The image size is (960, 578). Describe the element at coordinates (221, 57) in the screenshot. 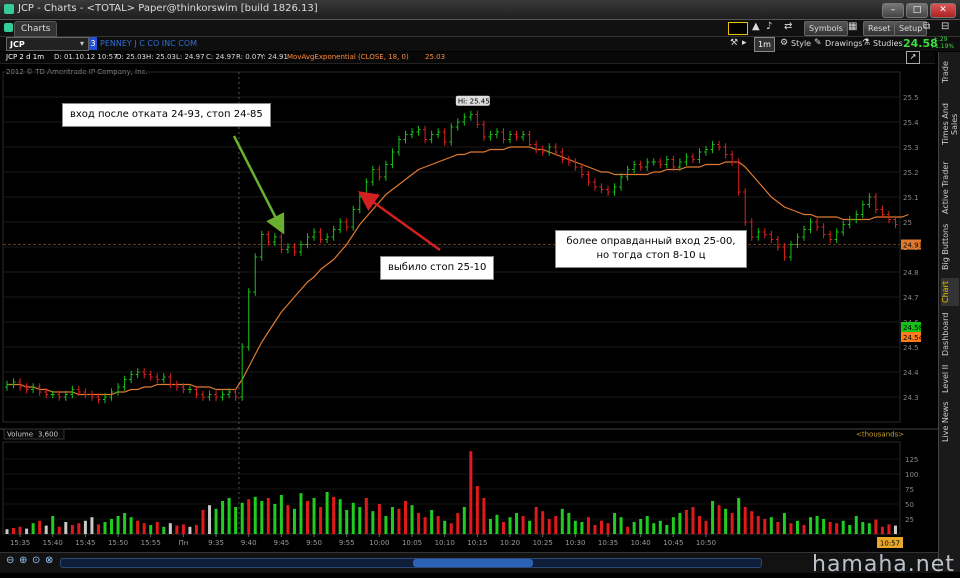

I see `bar-close: C: 24.97` at that location.